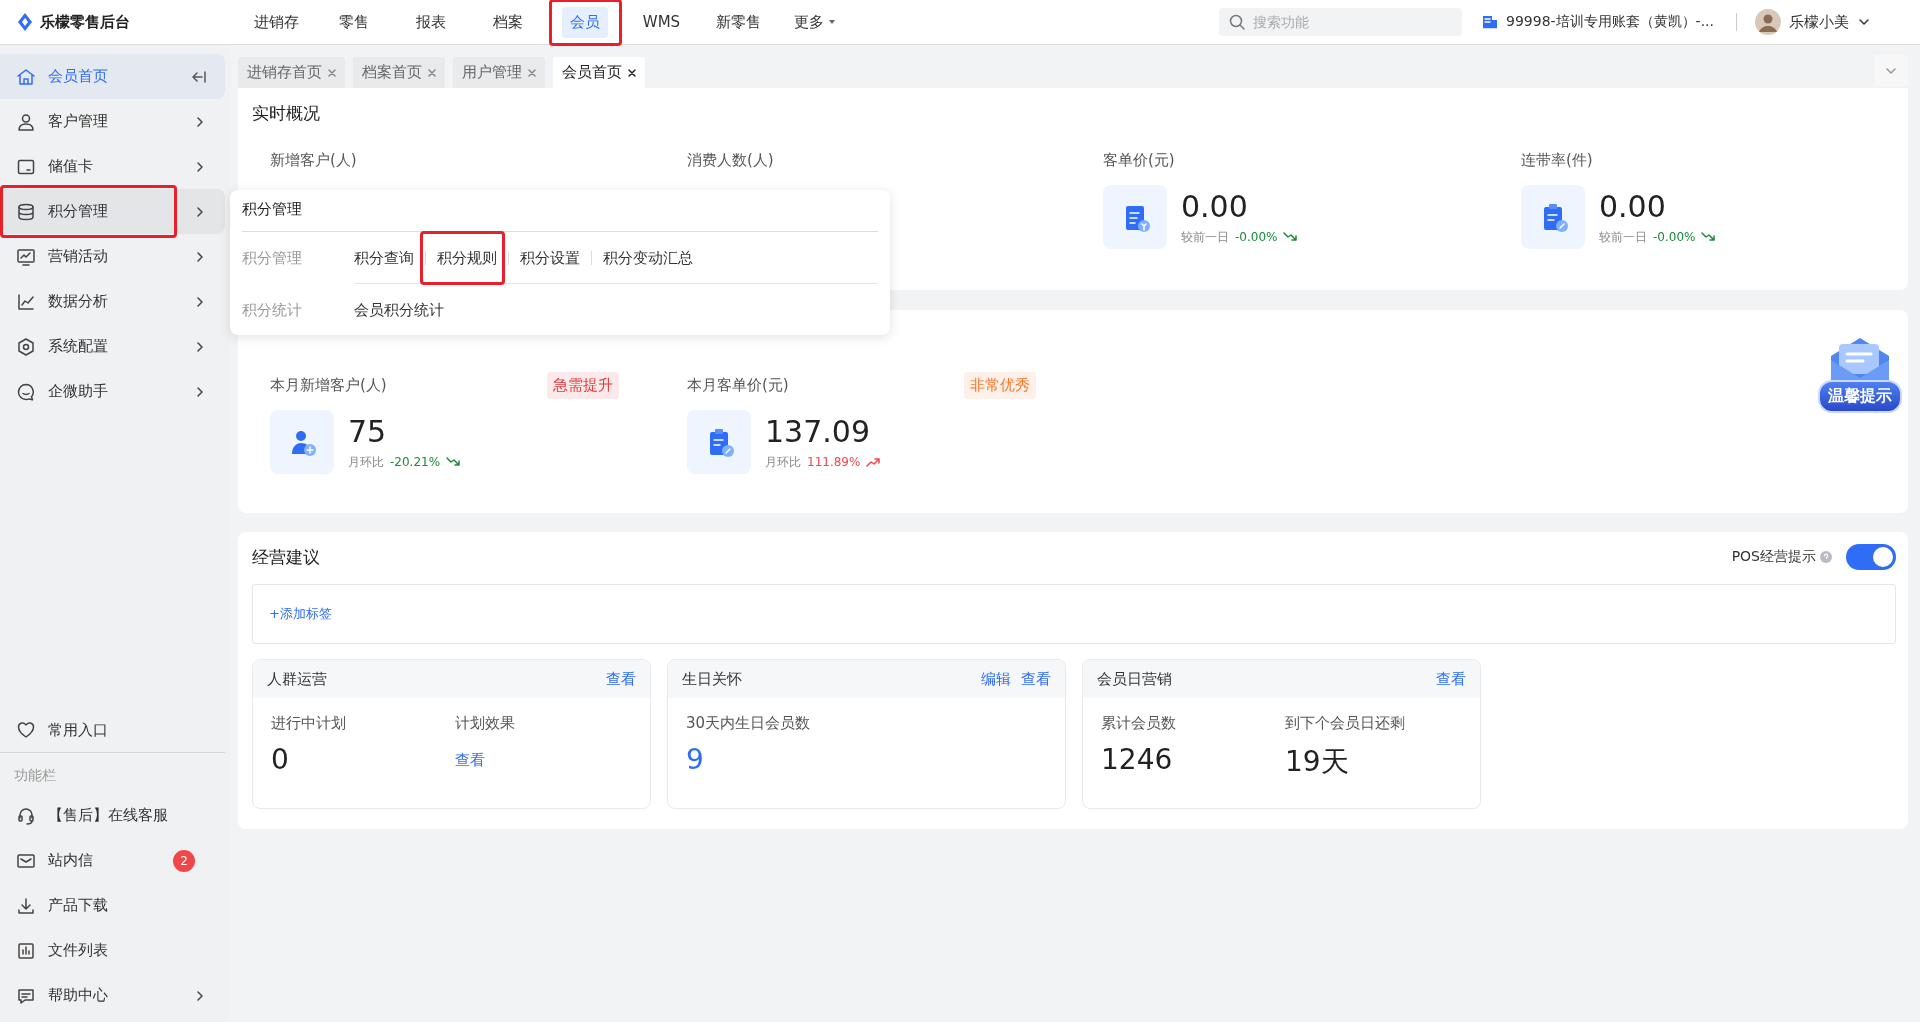 The height and width of the screenshot is (1022, 1920). What do you see at coordinates (284, 72) in the screenshot?
I see `tab-label: 进销存首页` at bounding box center [284, 72].